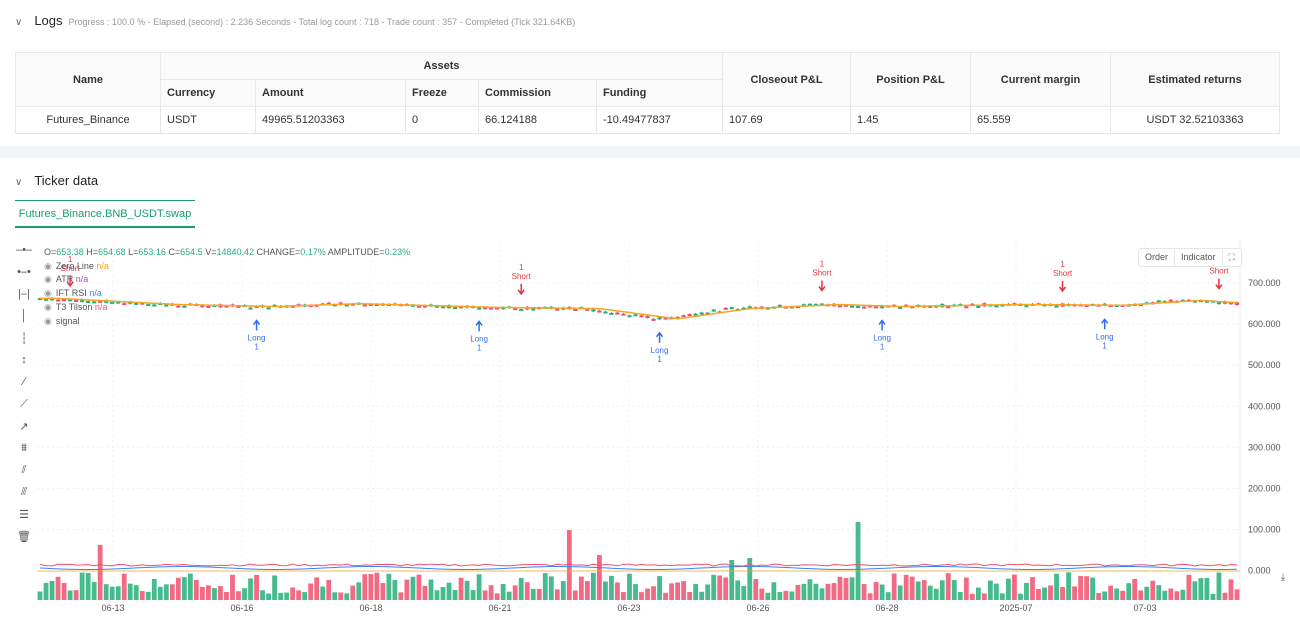  What do you see at coordinates (628, 608) in the screenshot?
I see `x-tick-label: 06-23` at bounding box center [628, 608].